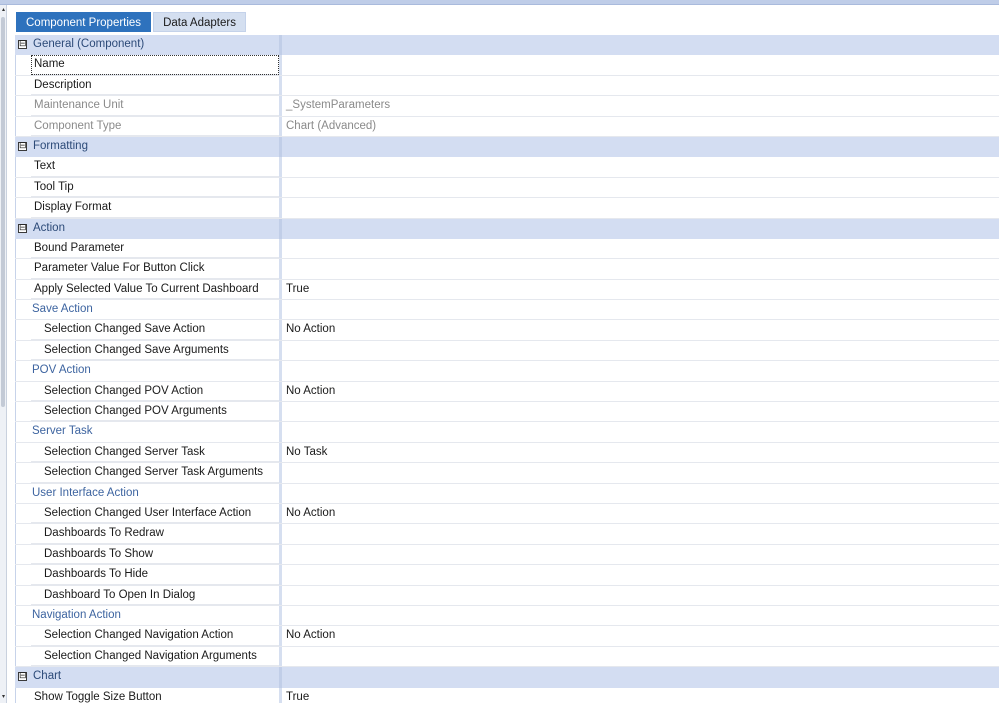 This screenshot has width=999, height=703. Describe the element at coordinates (155, 473) in the screenshot. I see `property-name: Selection Changed Server Task Arguments` at that location.